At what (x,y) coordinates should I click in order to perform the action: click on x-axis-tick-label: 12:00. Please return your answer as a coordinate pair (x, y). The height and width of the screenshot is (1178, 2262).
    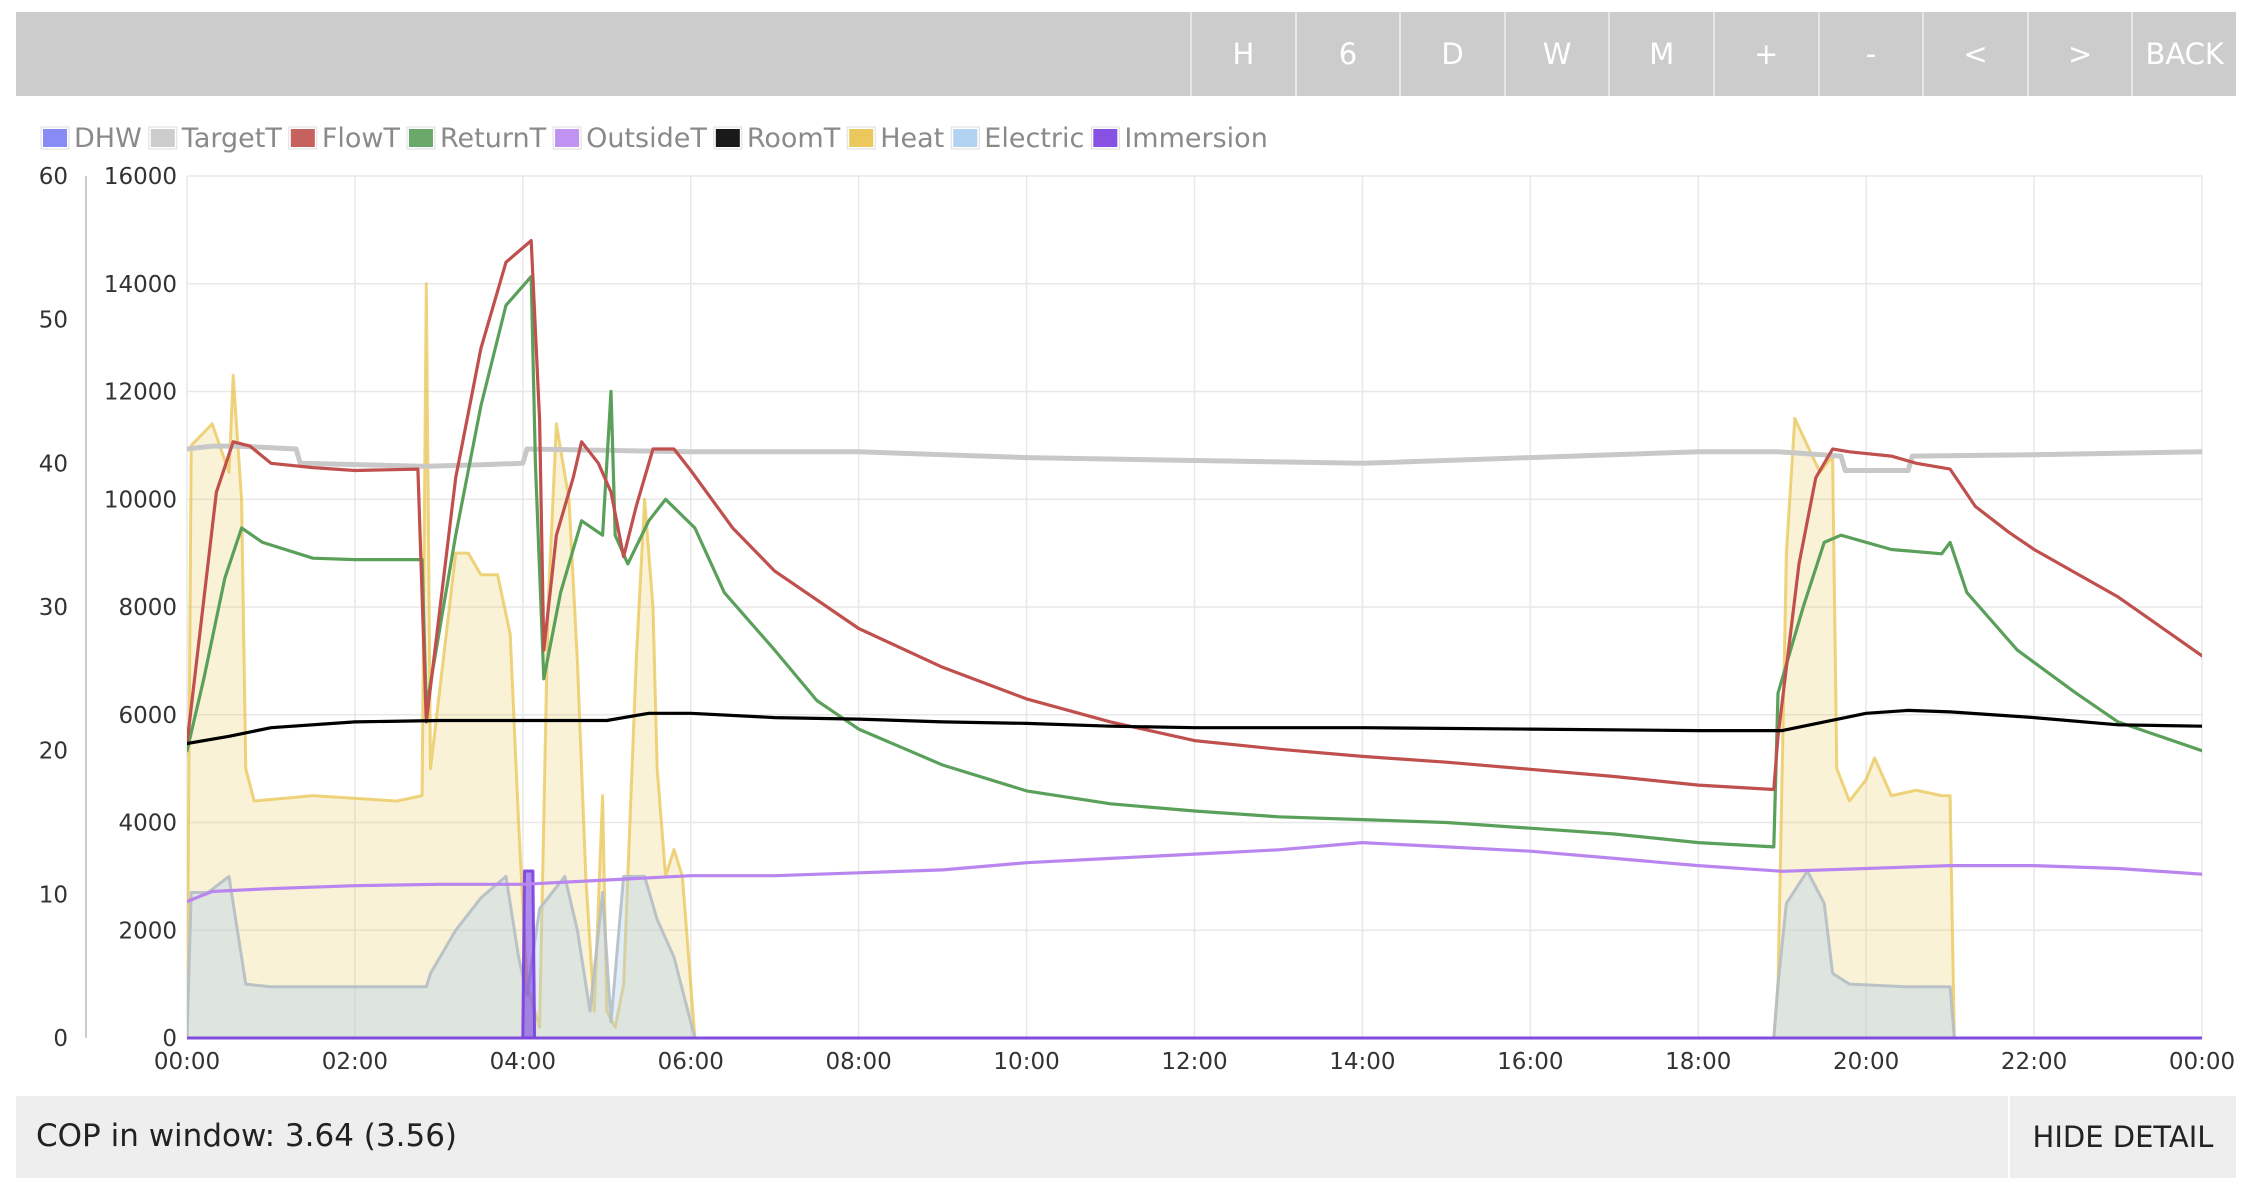
    Looking at the image, I should click on (1194, 1062).